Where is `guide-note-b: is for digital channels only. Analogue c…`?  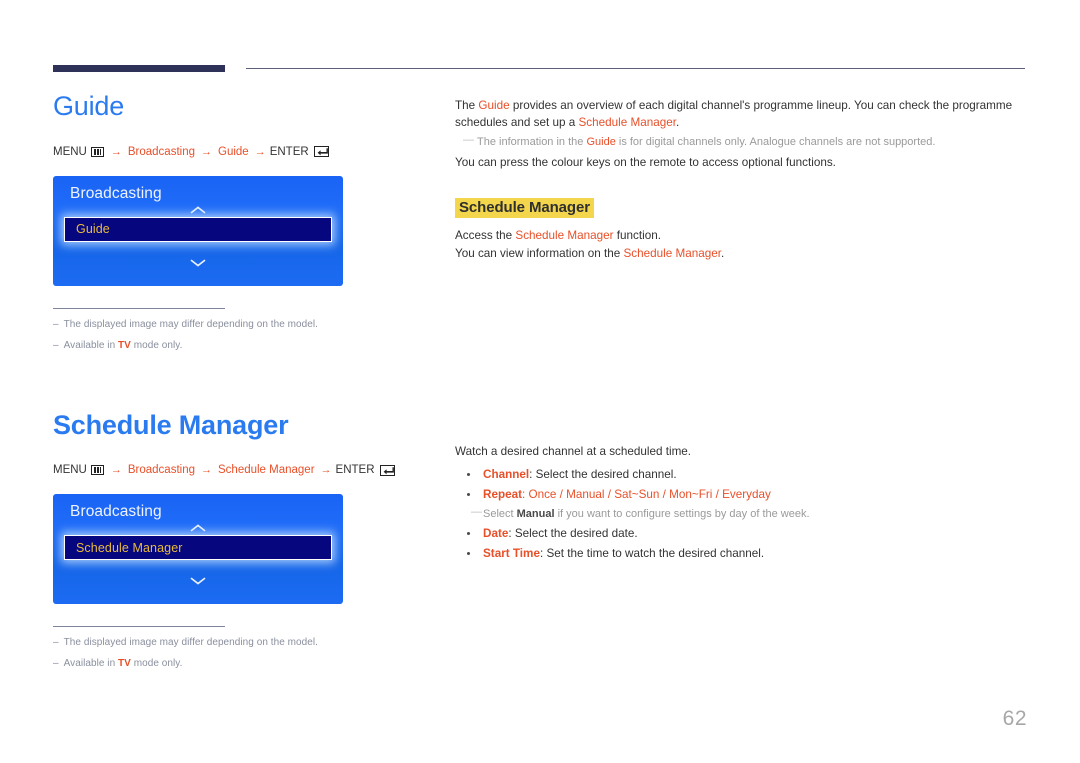
guide-note-b: is for digital channels only. Analogue c… is located at coordinates (775, 142).